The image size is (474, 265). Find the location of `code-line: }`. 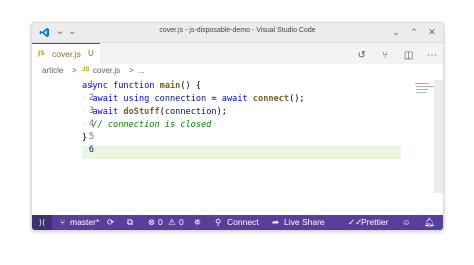

code-line: } is located at coordinates (84, 138).